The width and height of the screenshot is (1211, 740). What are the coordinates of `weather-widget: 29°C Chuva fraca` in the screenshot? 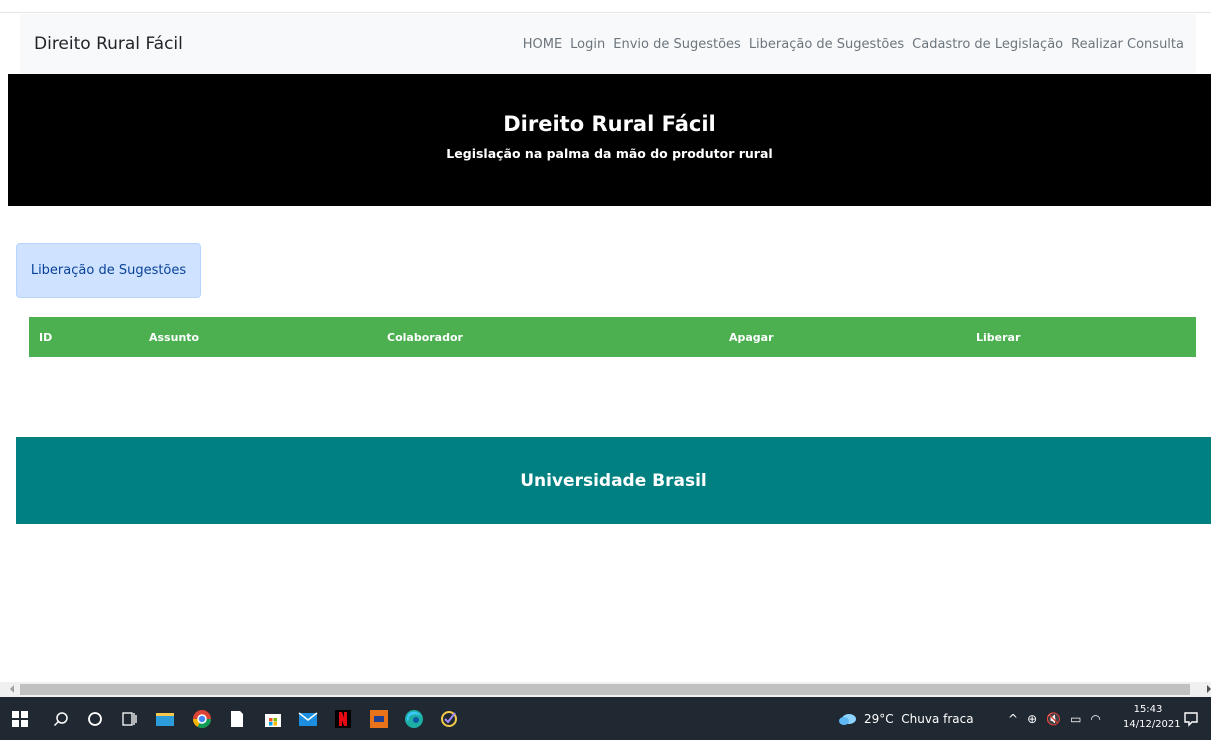 It's located at (906, 718).